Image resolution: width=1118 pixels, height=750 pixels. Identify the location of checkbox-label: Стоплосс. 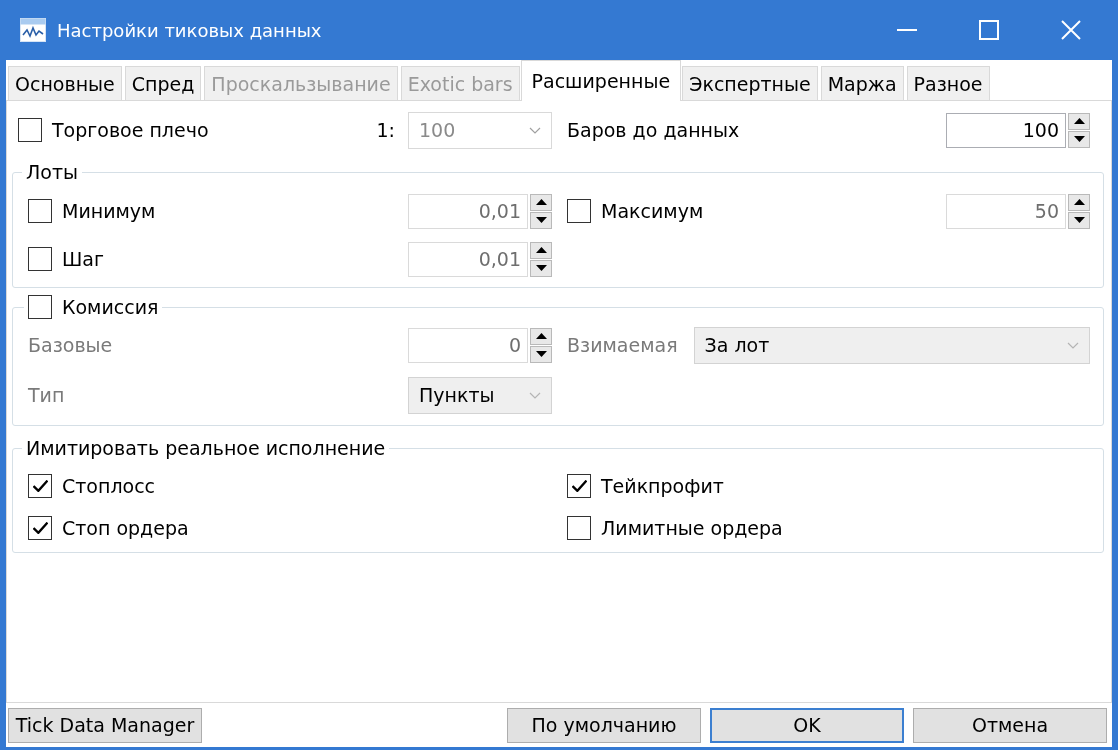
(109, 486).